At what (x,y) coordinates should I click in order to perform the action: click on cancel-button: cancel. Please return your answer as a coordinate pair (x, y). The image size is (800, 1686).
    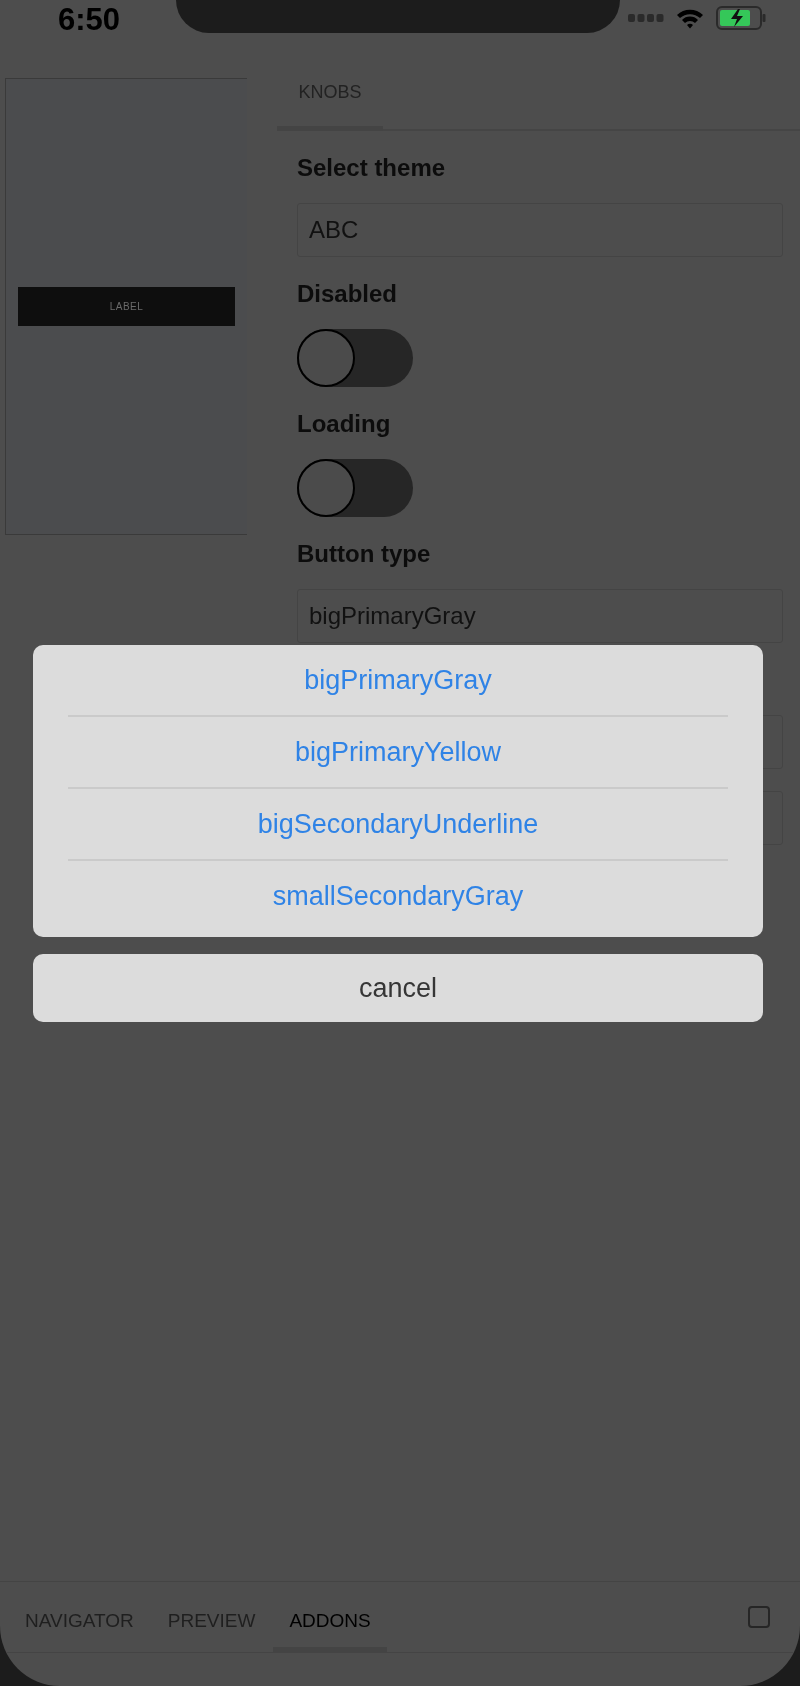
    Looking at the image, I should click on (398, 988).